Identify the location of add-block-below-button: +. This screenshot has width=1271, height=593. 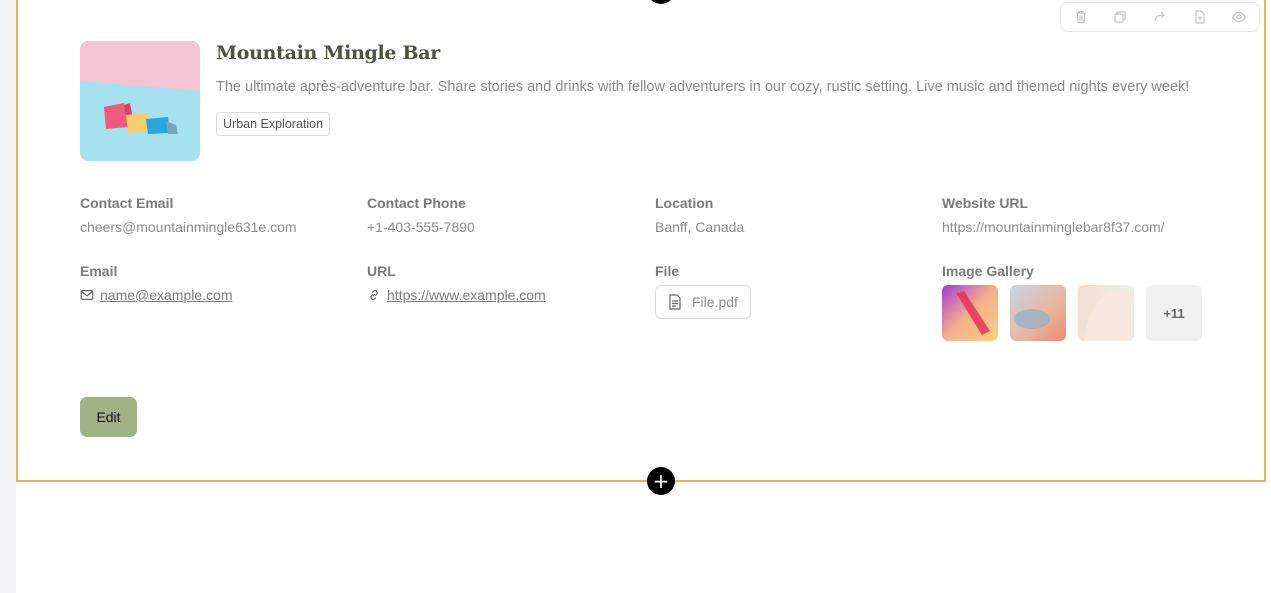
(661, 481).